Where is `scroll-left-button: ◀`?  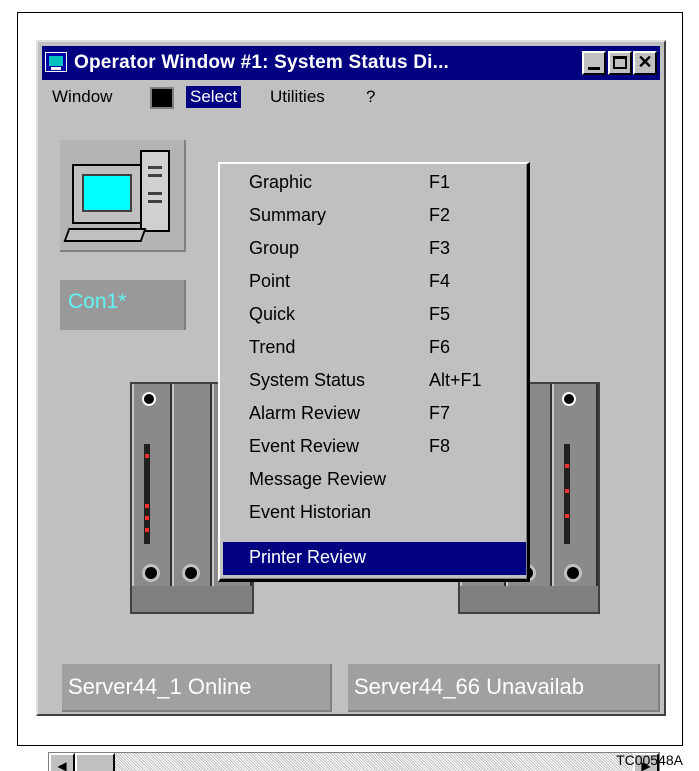 scroll-left-button: ◀ is located at coordinates (62, 762).